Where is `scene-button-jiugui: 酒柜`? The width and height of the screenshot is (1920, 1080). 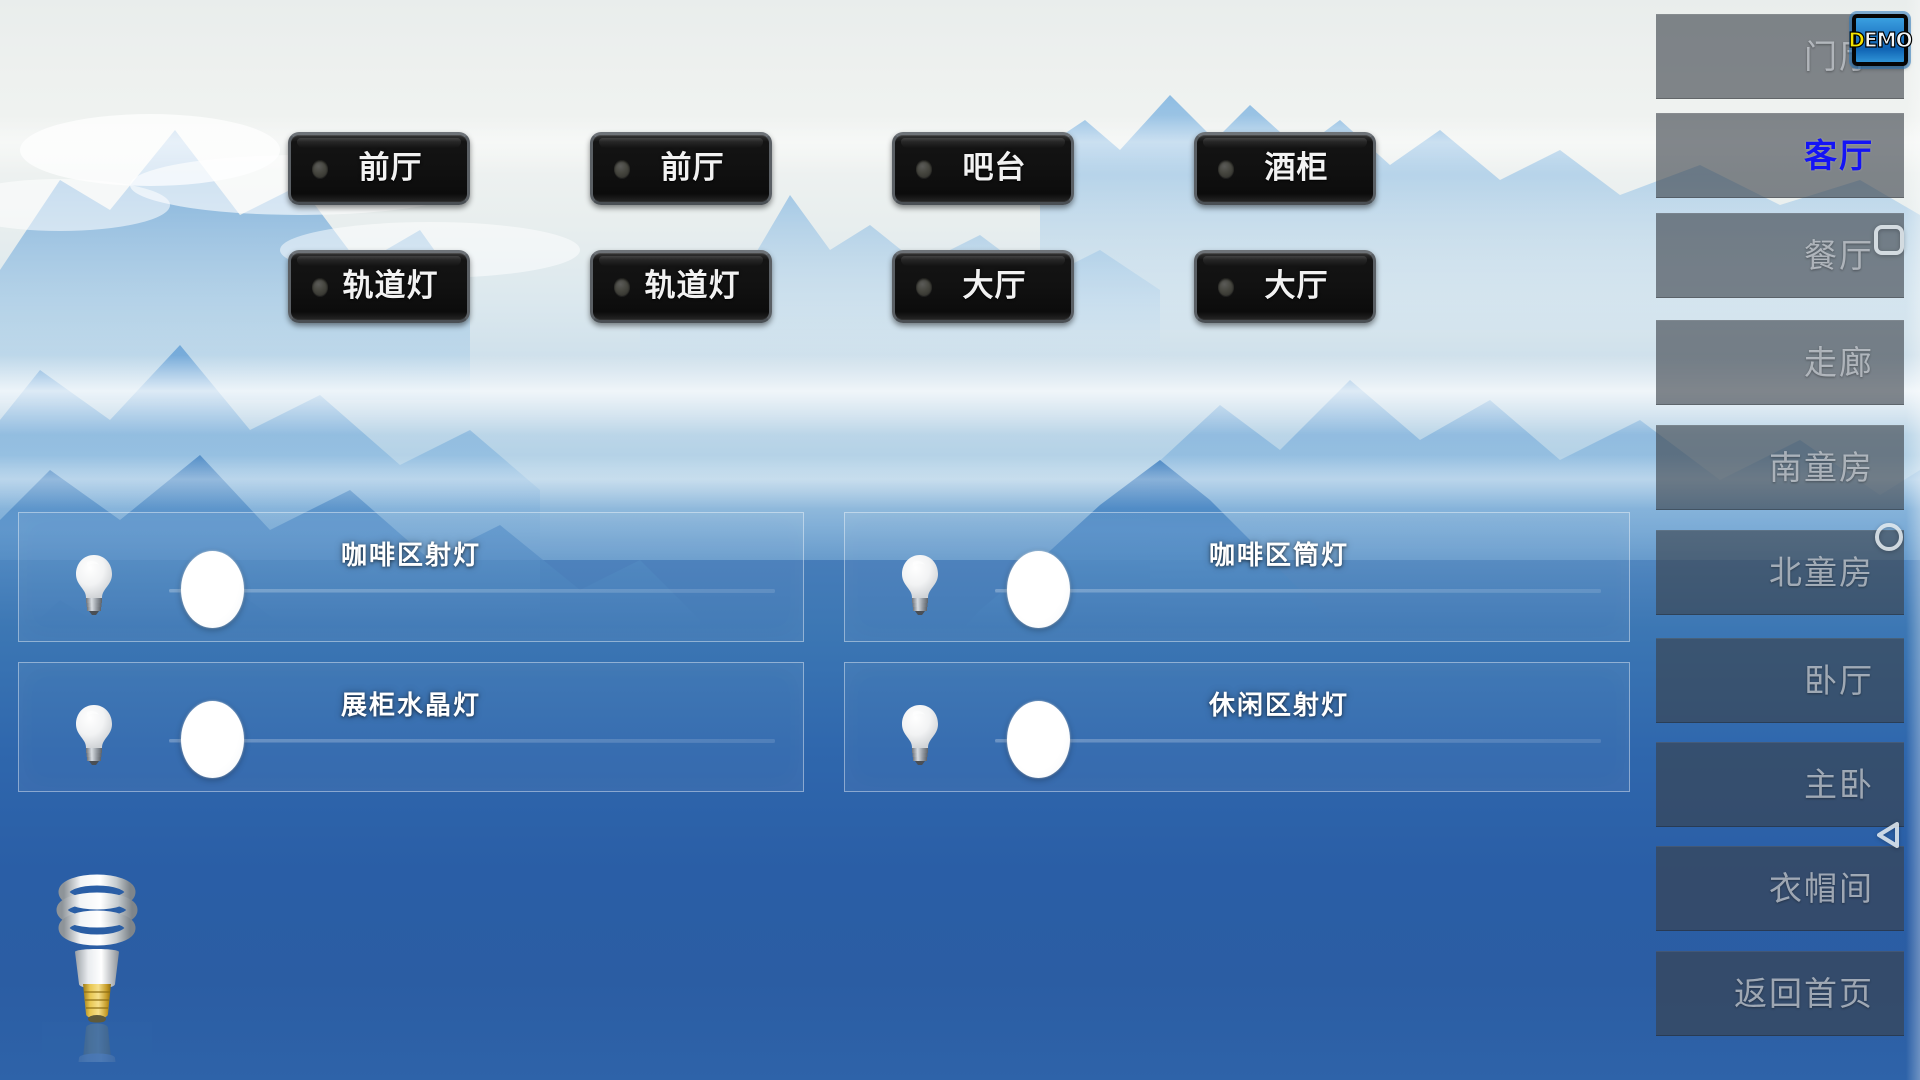 scene-button-jiugui: 酒柜 is located at coordinates (1285, 168).